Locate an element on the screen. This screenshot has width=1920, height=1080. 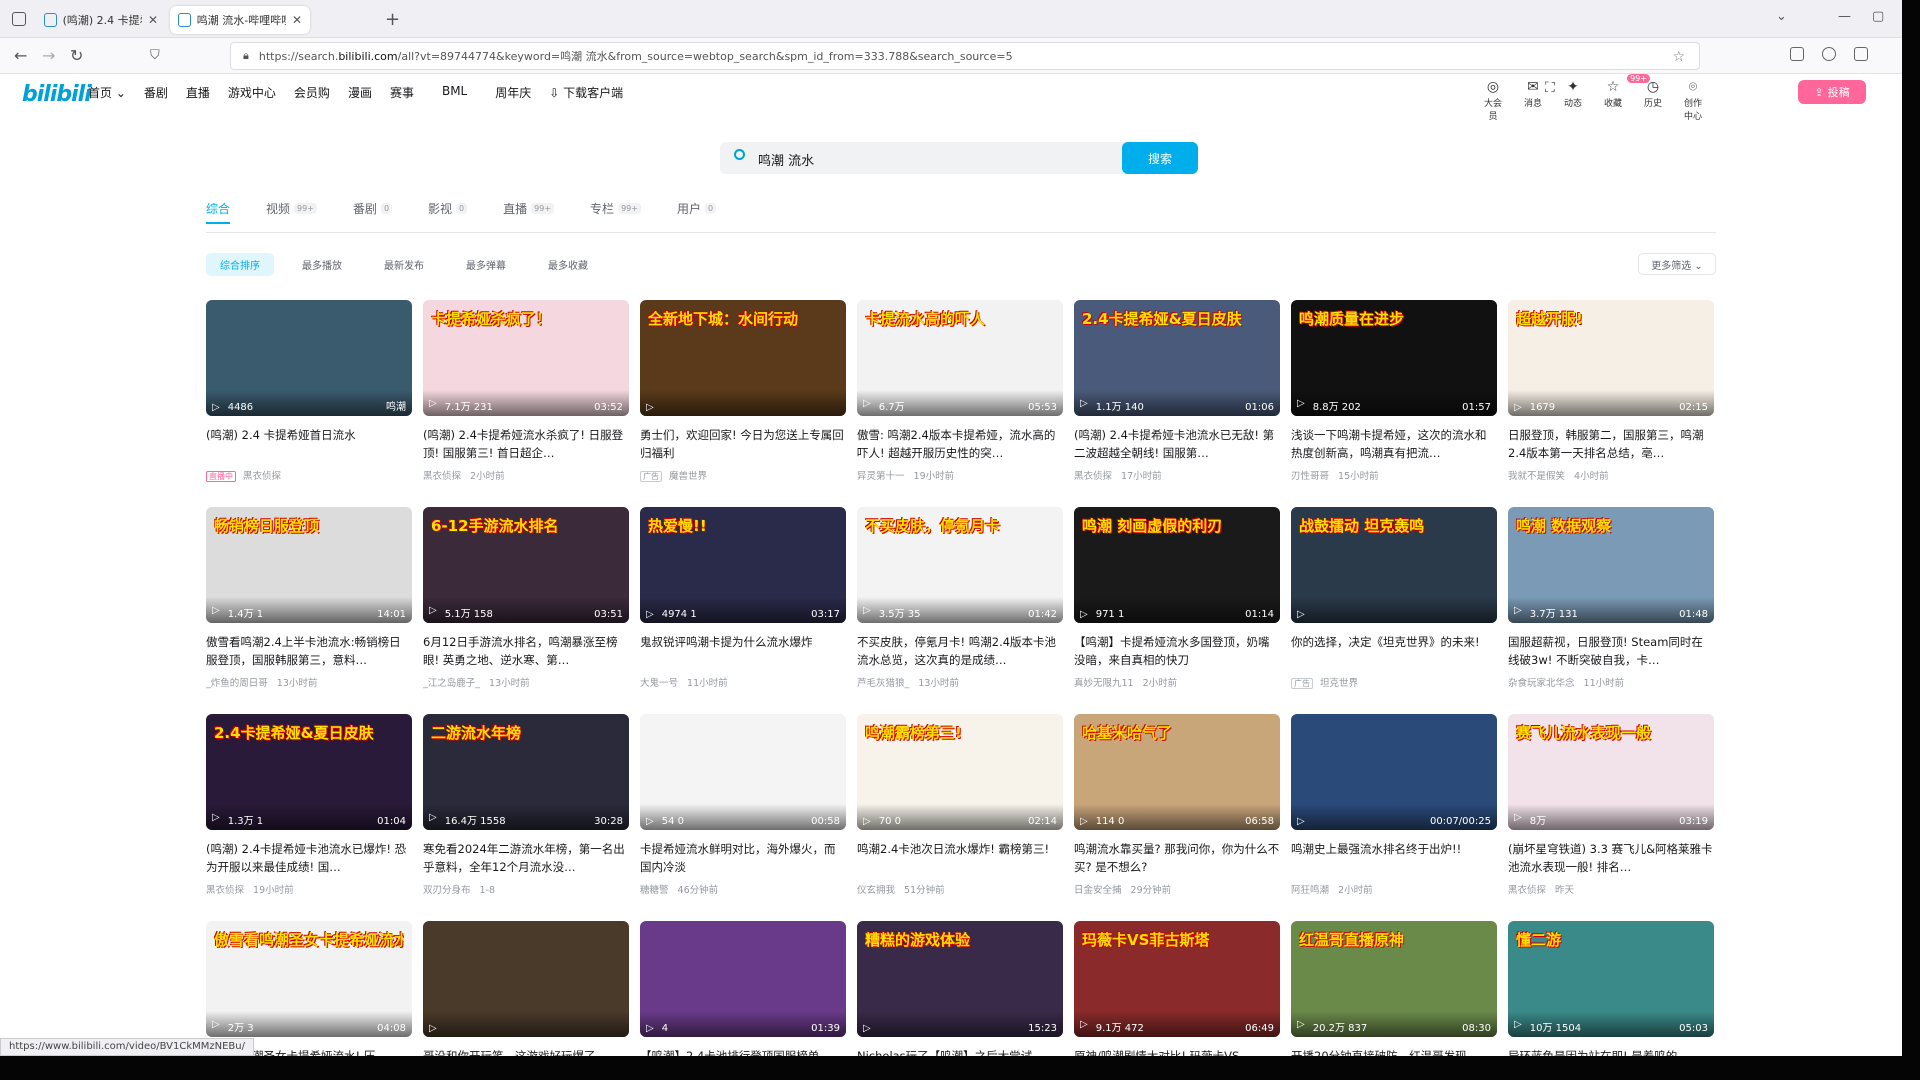
sort-most-danmaku: 最多弹幕 is located at coordinates (486, 264).